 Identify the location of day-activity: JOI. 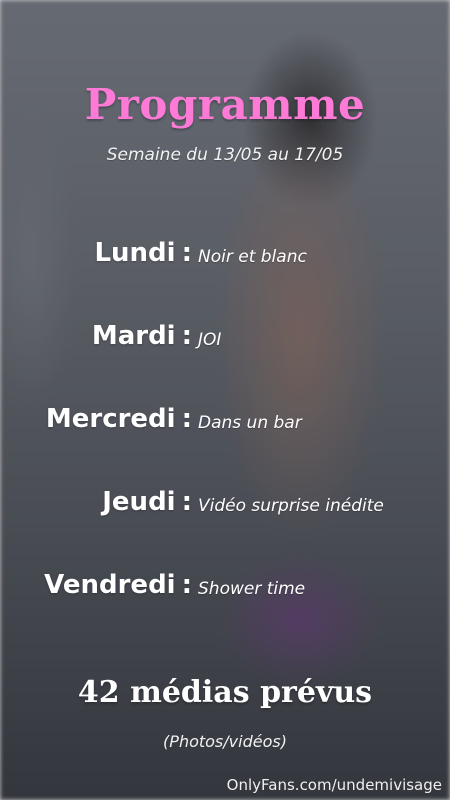
(210, 340).